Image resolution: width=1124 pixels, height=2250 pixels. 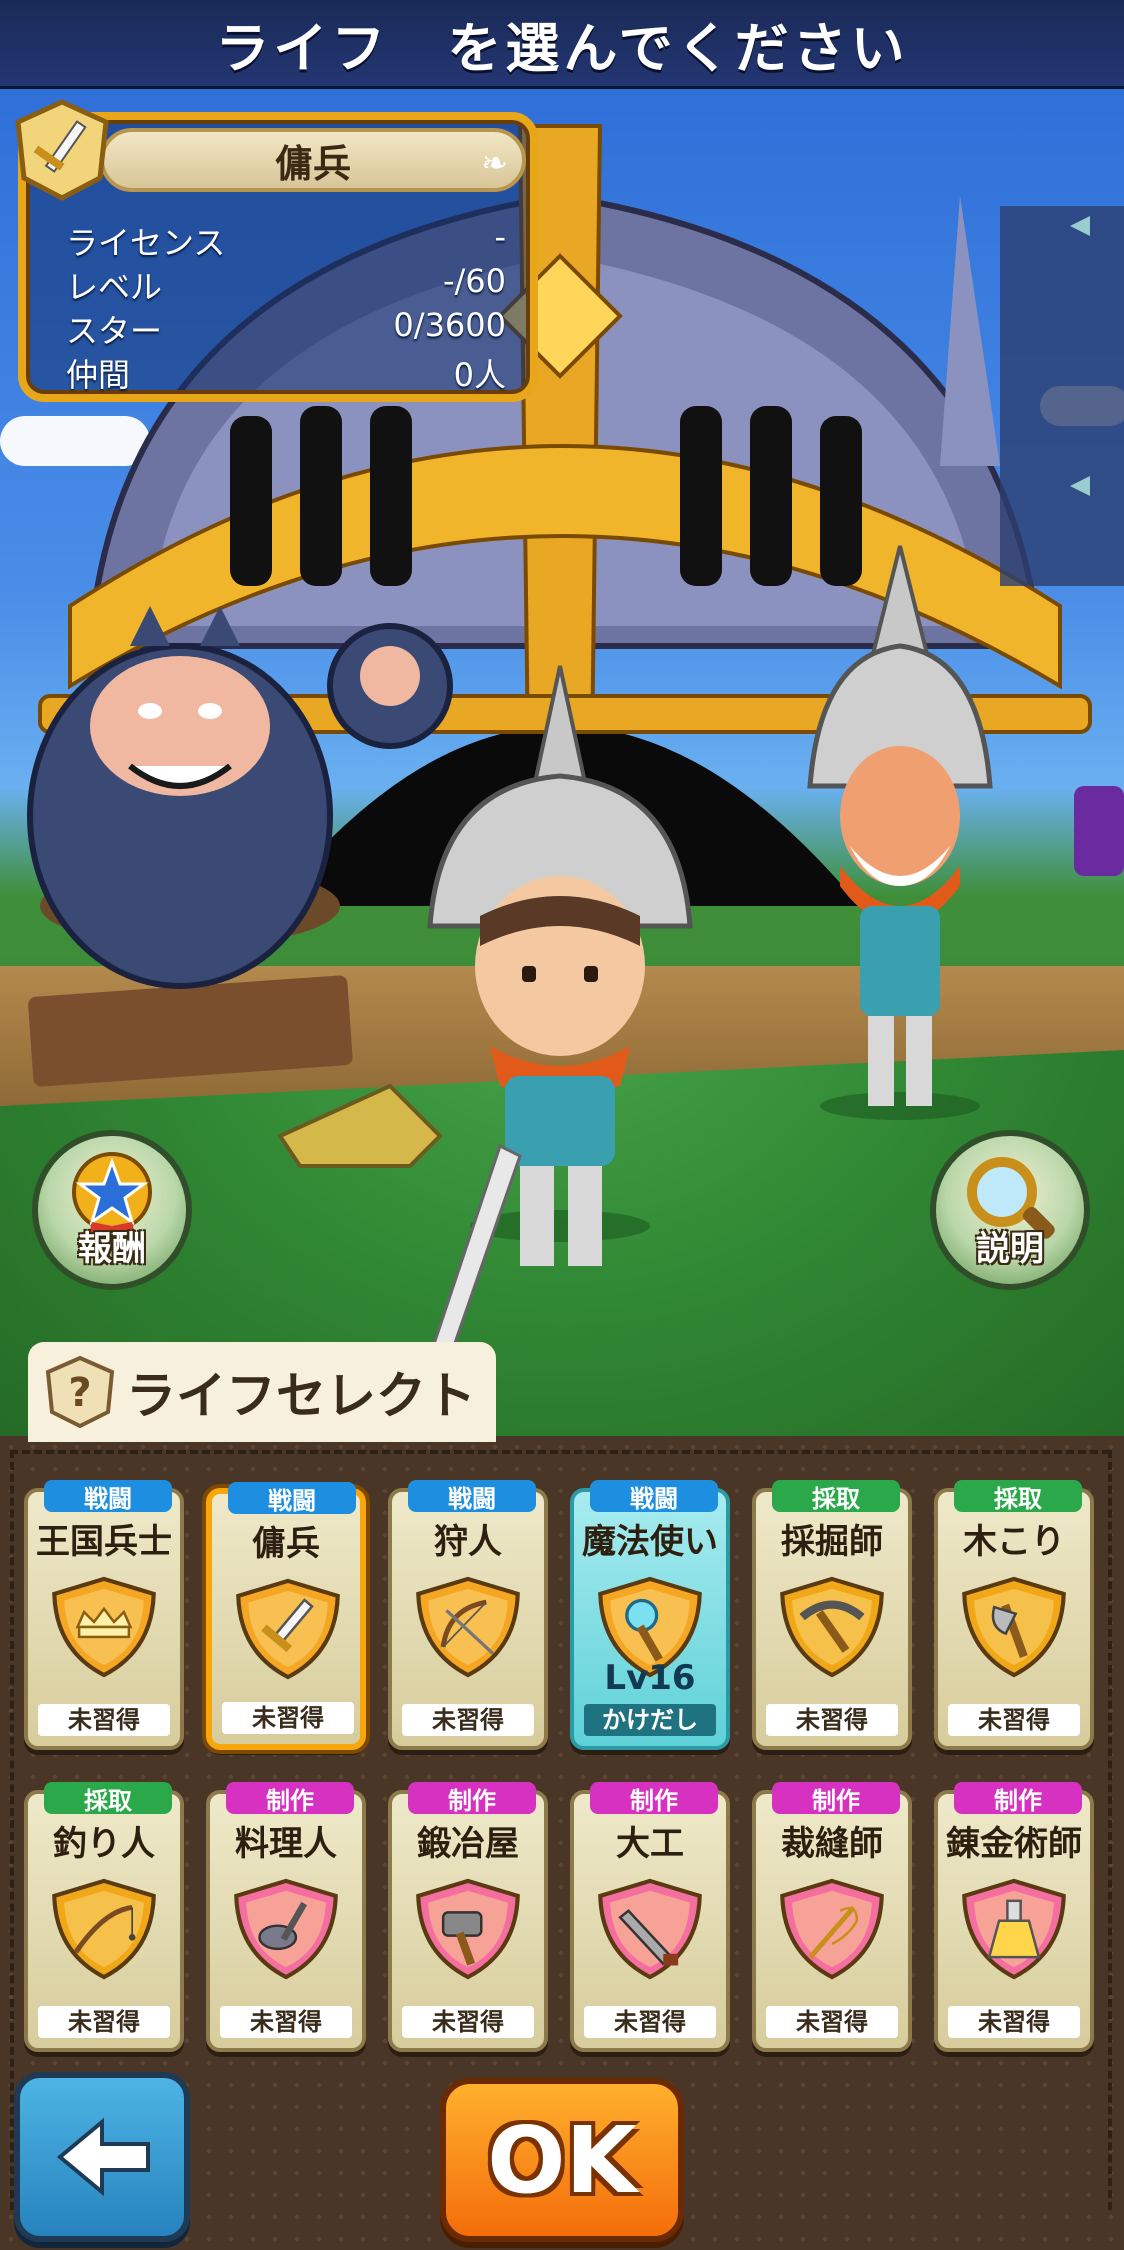 I want to click on life-card: 制作大工未習得, so click(x=650, y=1917).